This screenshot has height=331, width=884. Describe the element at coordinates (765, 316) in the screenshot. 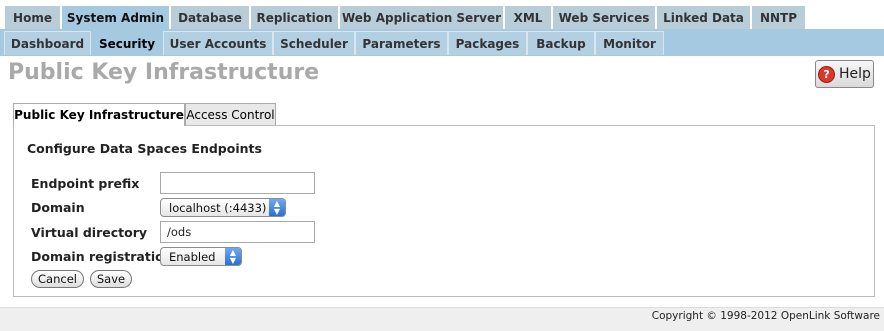

I see `copyright-text: Copyright © 1998-2012 OpenLink Software` at that location.